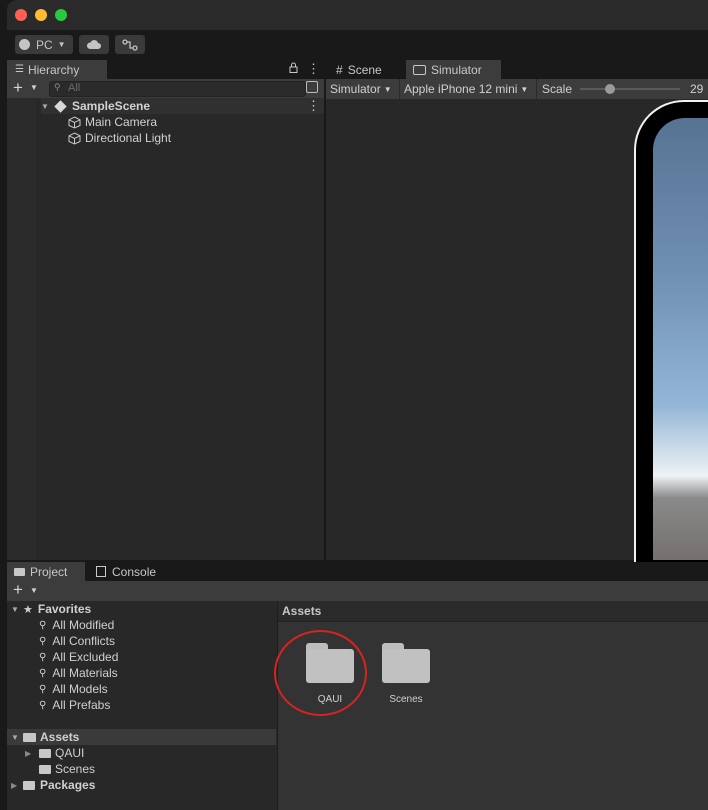 Image resolution: width=708 pixels, height=810 pixels. I want to click on cloud-icon, so click(93, 44).